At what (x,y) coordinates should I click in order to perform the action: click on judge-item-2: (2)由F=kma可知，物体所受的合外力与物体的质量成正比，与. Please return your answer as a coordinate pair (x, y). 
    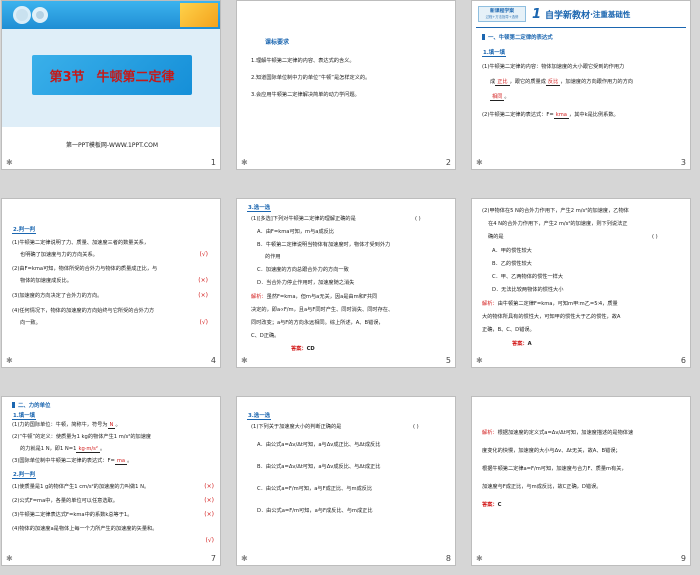
    Looking at the image, I should click on (85, 269).